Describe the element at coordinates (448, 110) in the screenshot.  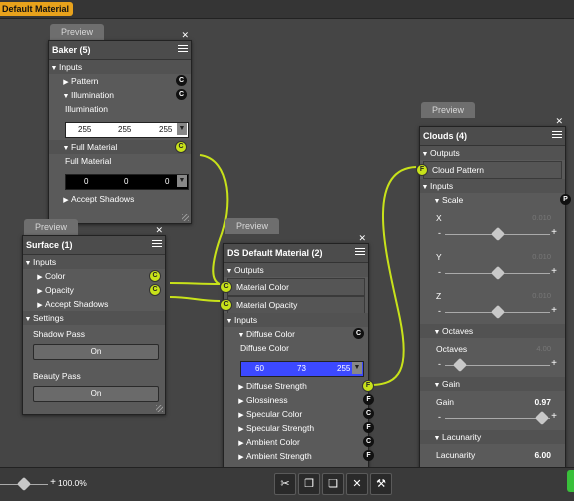
I see `clouds-preview-tab: Preview` at that location.